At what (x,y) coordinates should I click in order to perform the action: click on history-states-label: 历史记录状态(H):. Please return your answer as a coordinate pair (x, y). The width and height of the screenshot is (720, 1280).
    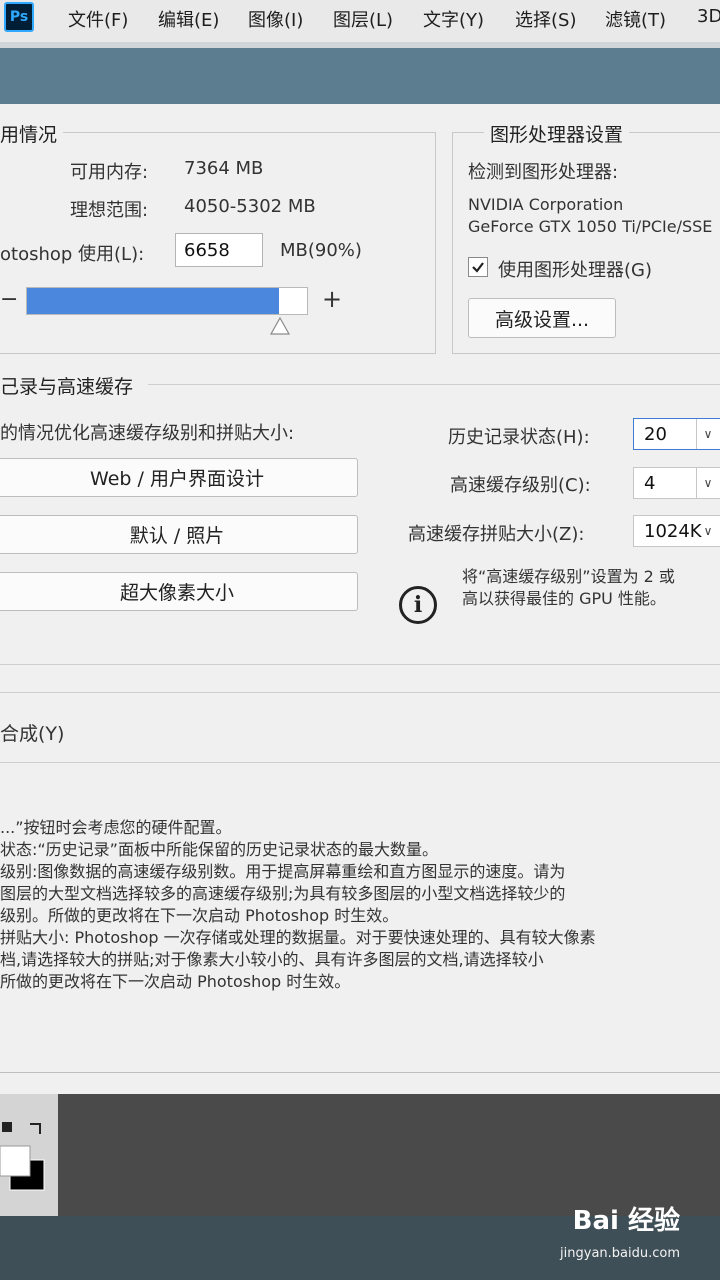
    Looking at the image, I should click on (519, 437).